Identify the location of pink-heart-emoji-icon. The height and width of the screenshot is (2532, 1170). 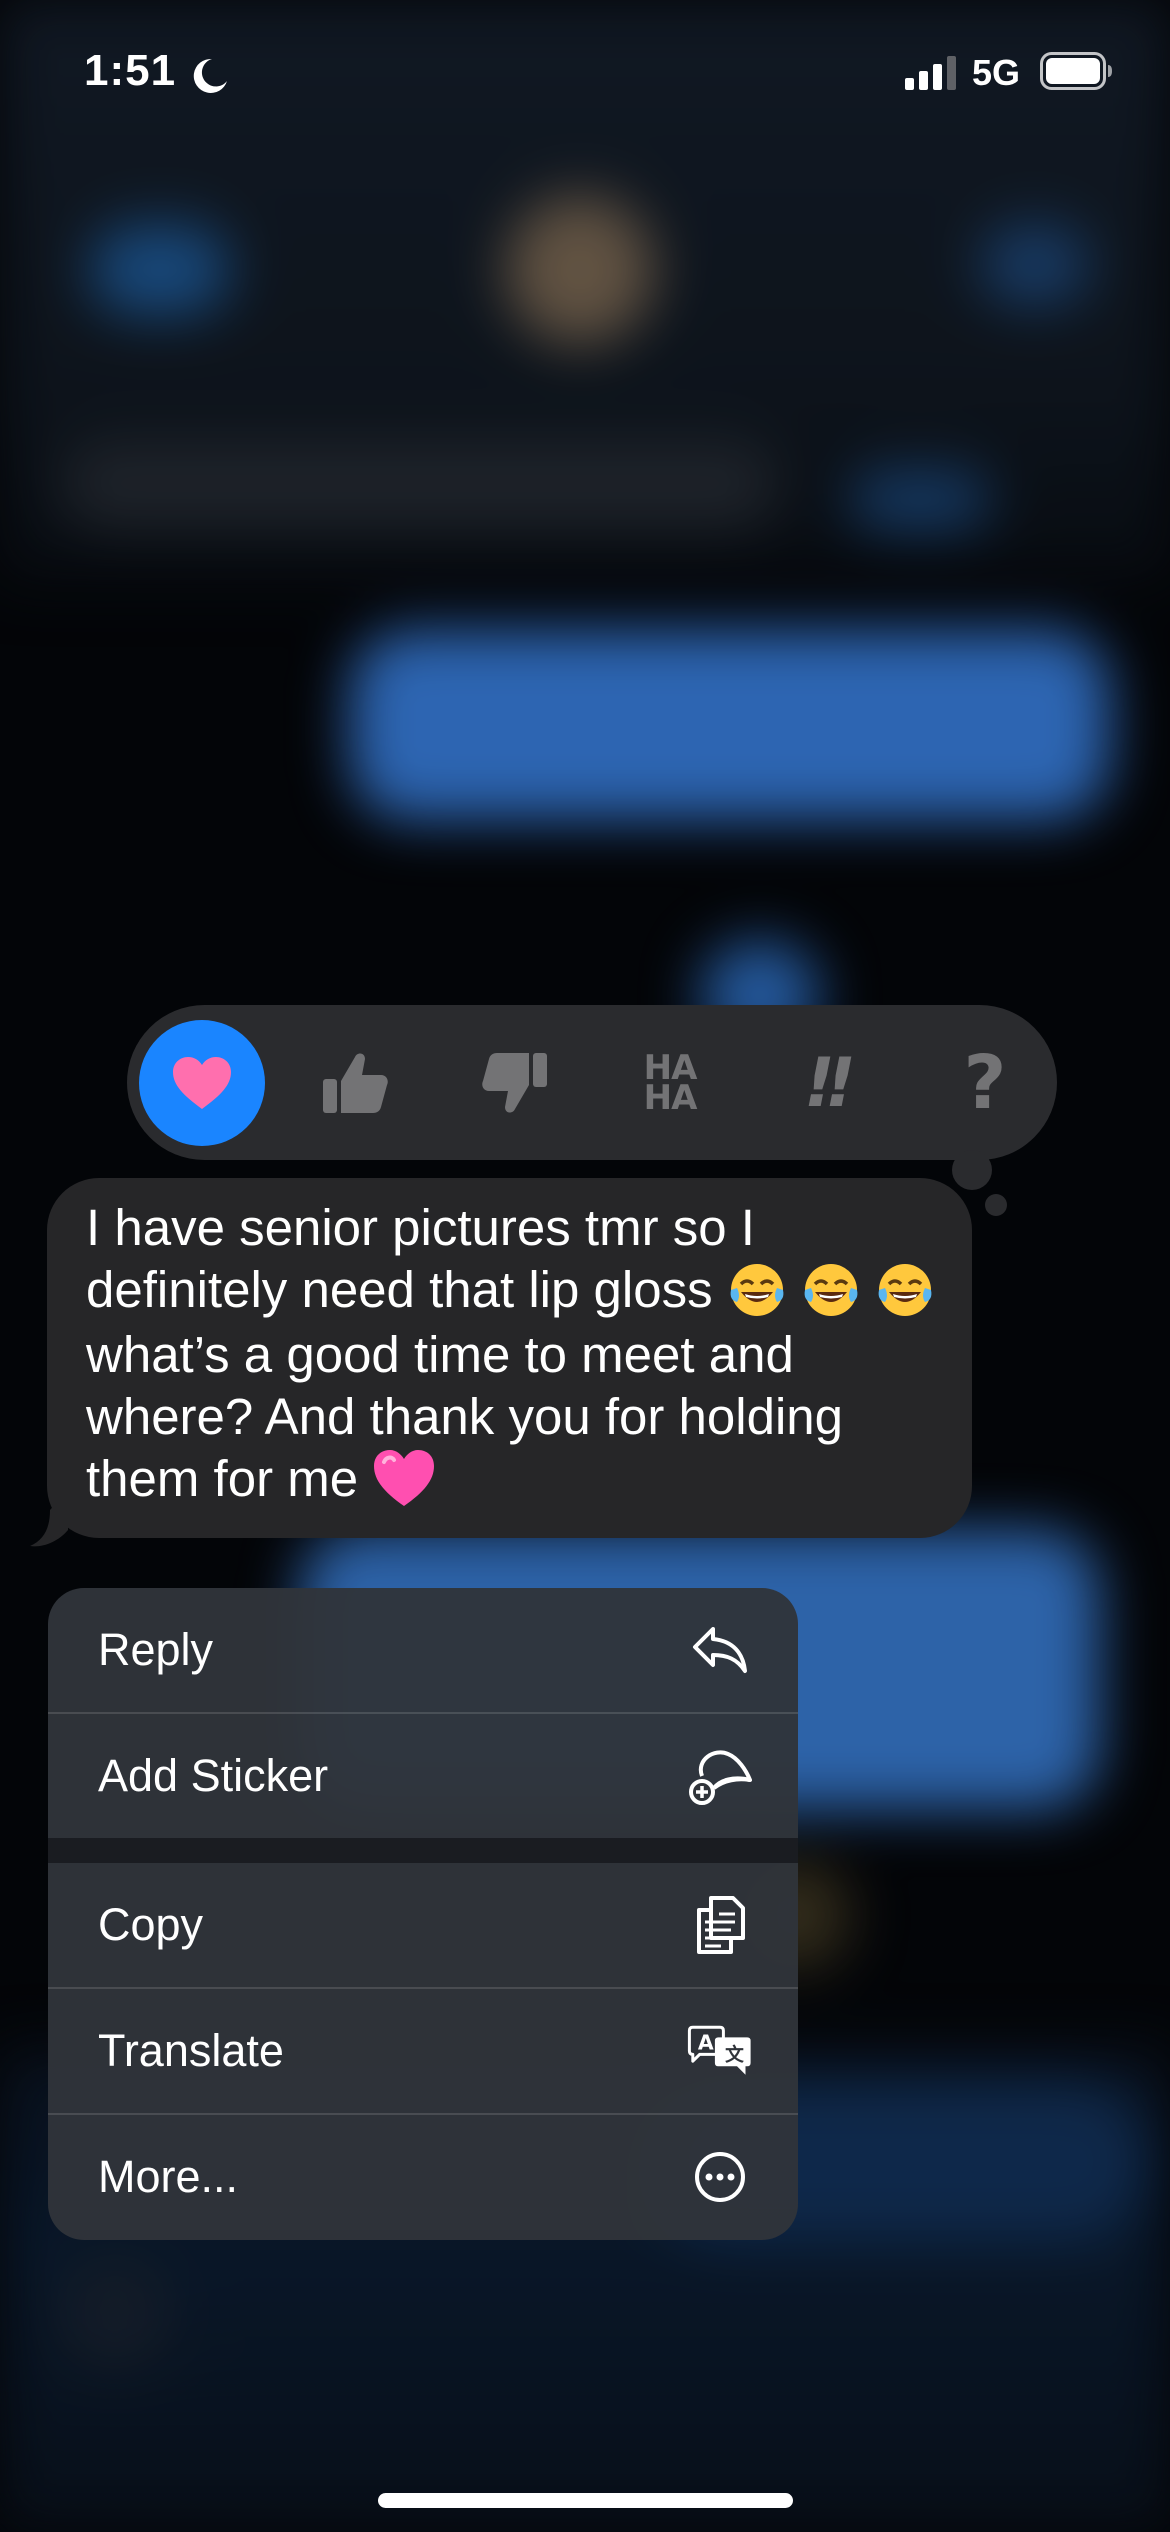
(404, 1478).